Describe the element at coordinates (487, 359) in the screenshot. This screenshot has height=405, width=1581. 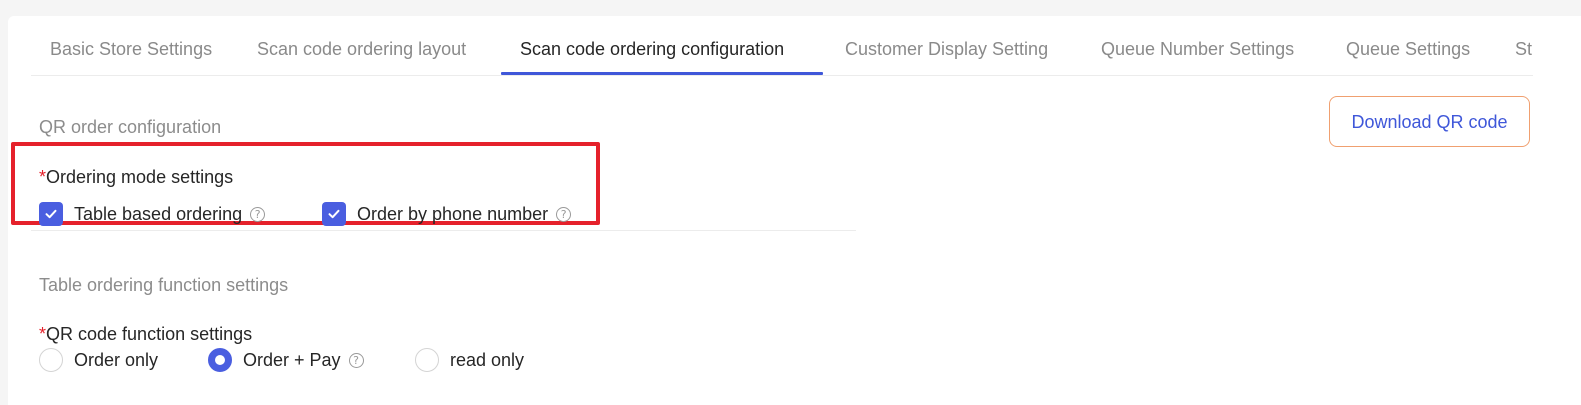
I see `read-only-label: read only` at that location.